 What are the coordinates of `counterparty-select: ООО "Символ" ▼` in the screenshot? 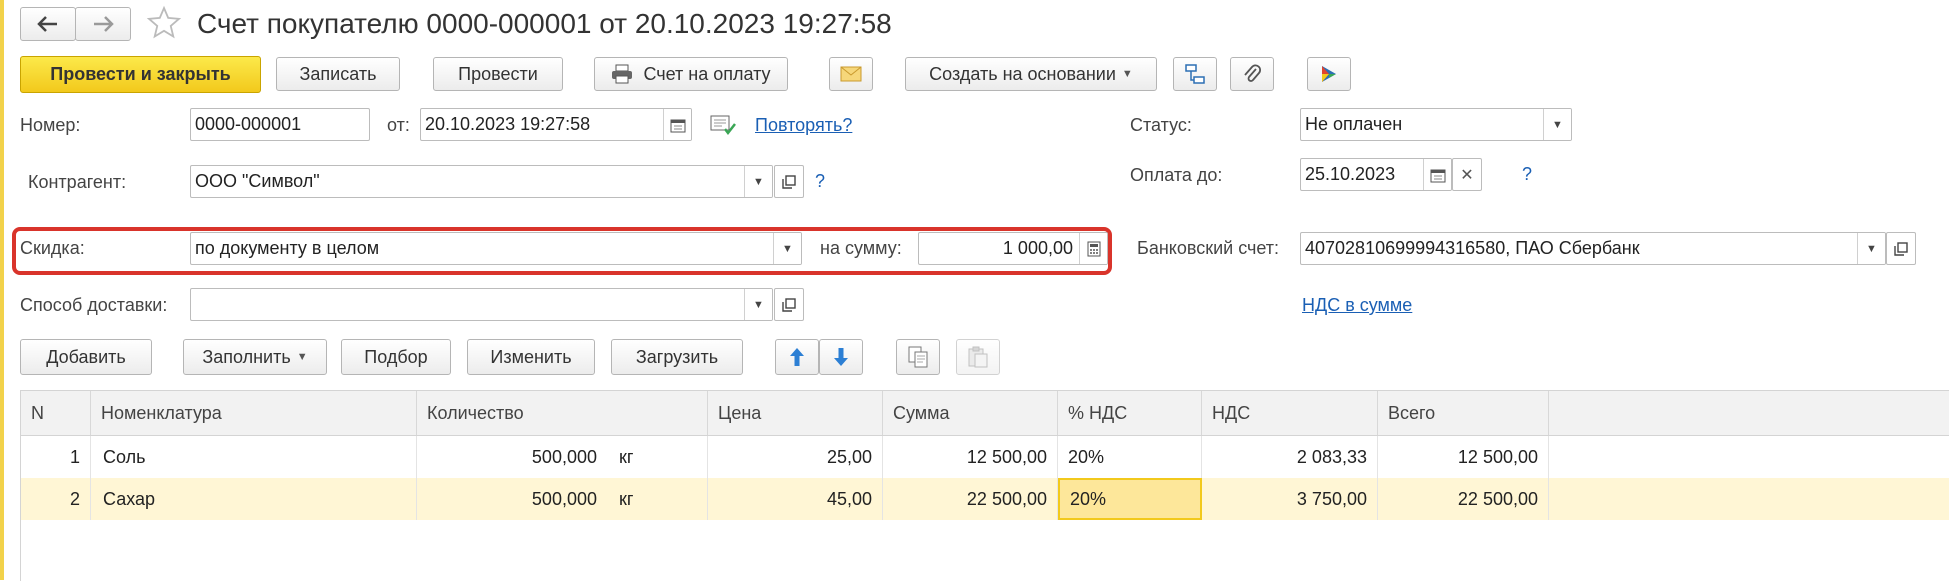 It's located at (481, 181).